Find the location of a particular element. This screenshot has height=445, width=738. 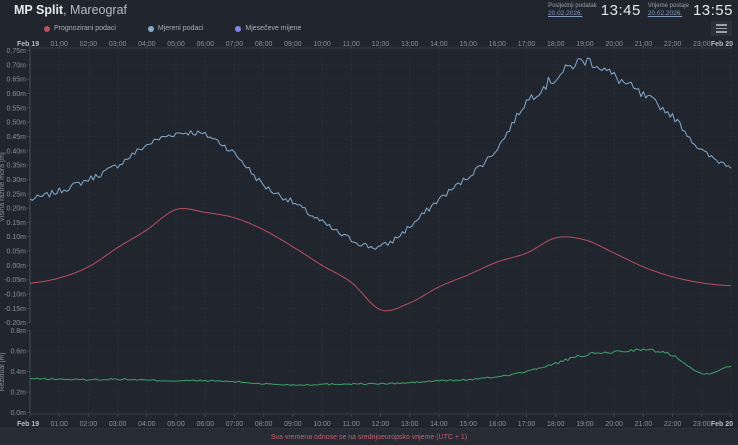

svg-text: 0.30m is located at coordinates (17, 180).